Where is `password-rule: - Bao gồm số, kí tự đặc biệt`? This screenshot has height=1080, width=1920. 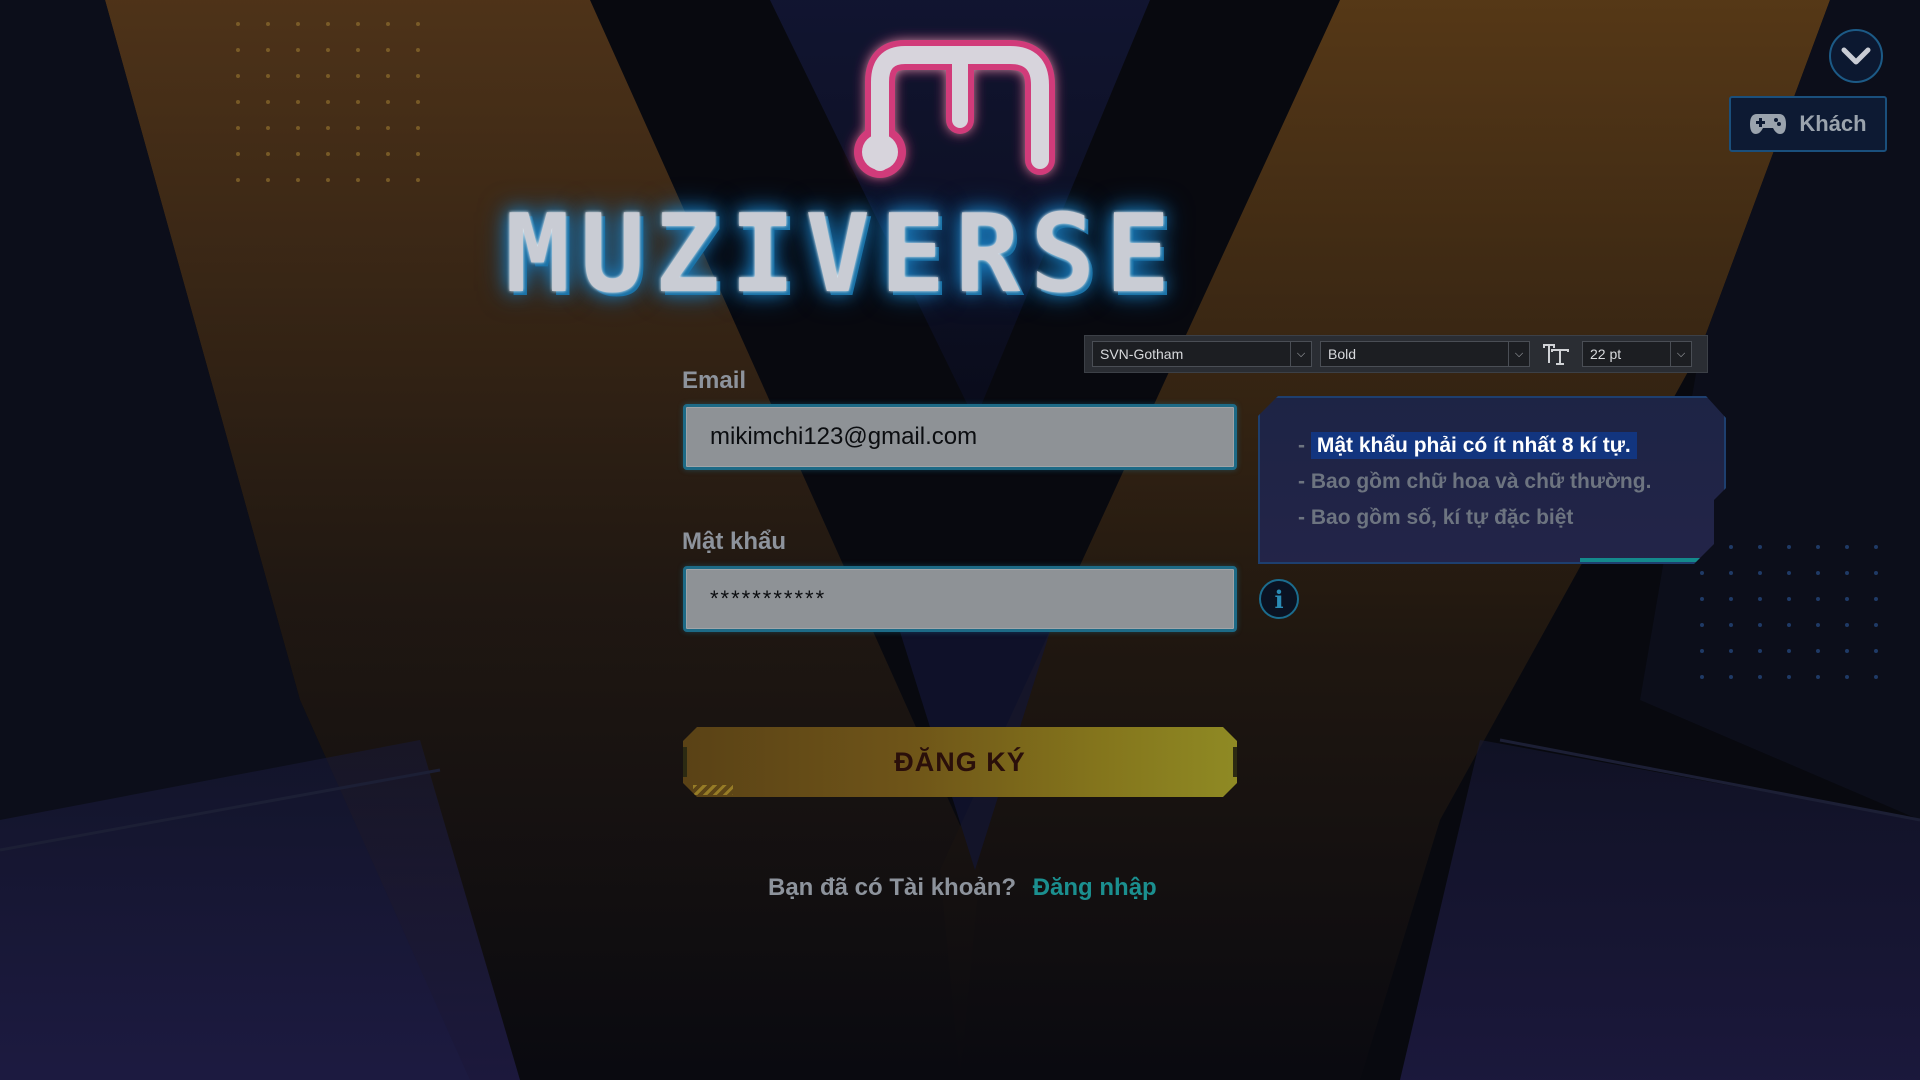
password-rule: - Bao gồm số, kí tự đặc biệt is located at coordinates (1474, 518).